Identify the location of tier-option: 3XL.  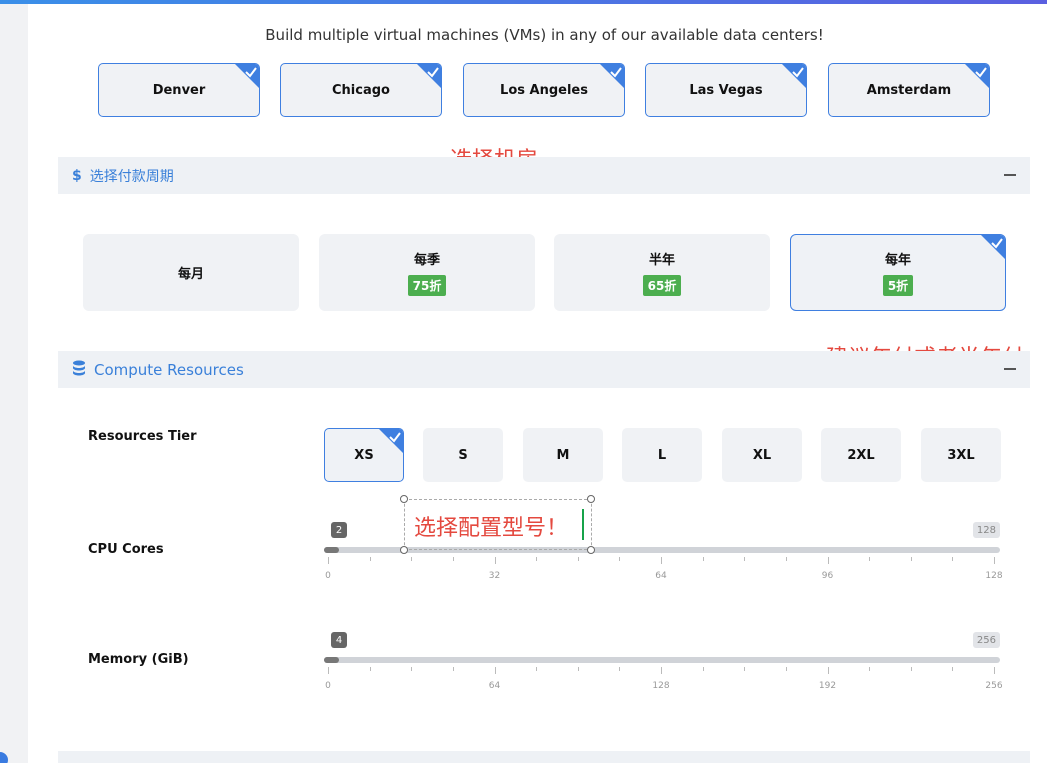
(961, 455).